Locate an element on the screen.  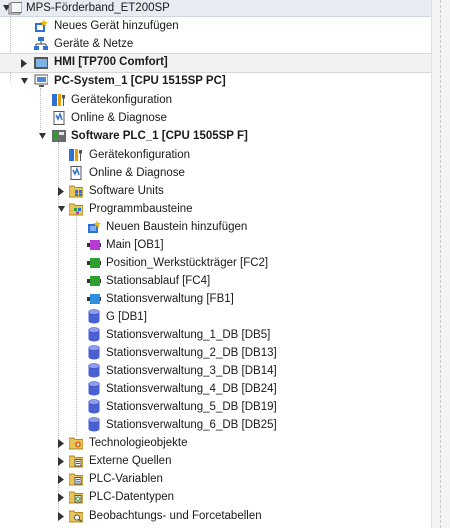
project-name: MPS-Förderband_ET200SP is located at coordinates (98, 8).